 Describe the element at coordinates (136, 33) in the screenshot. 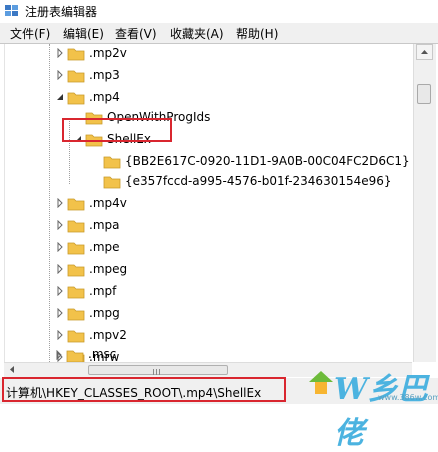

I see `menu-view: 查看(V)` at that location.